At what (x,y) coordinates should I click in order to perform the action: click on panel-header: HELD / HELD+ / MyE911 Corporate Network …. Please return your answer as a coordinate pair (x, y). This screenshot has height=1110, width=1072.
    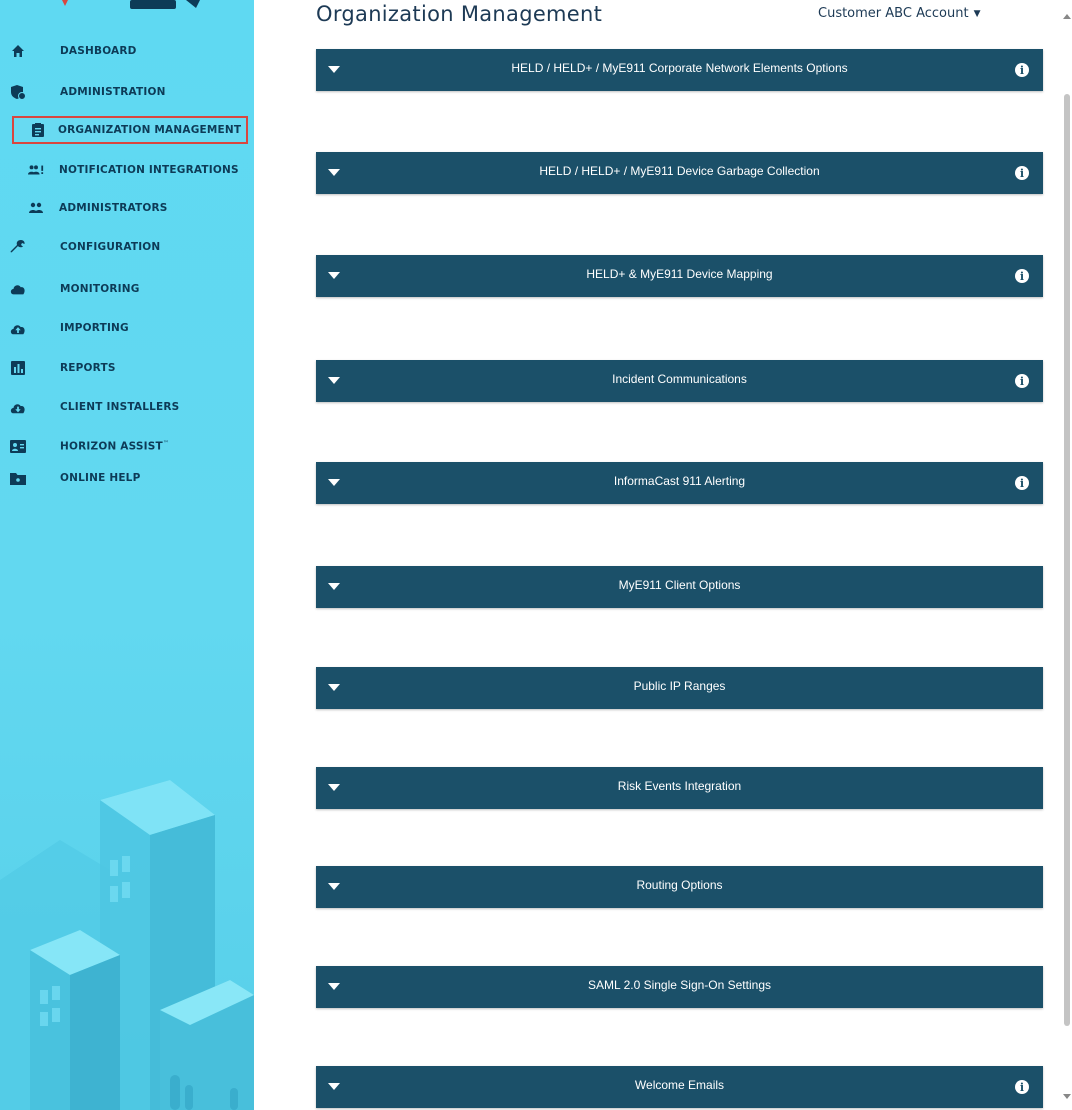
    Looking at the image, I should click on (679, 70).